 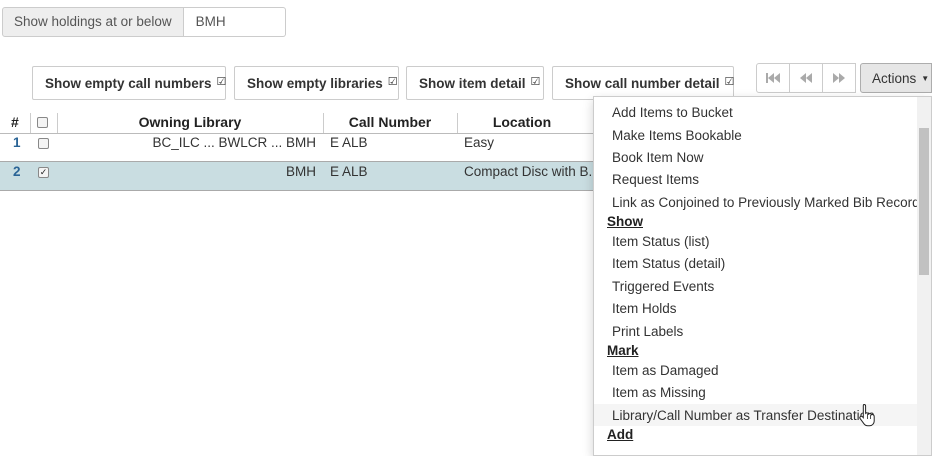 What do you see at coordinates (301, 171) in the screenshot?
I see `owning-library-cell: BMH` at bounding box center [301, 171].